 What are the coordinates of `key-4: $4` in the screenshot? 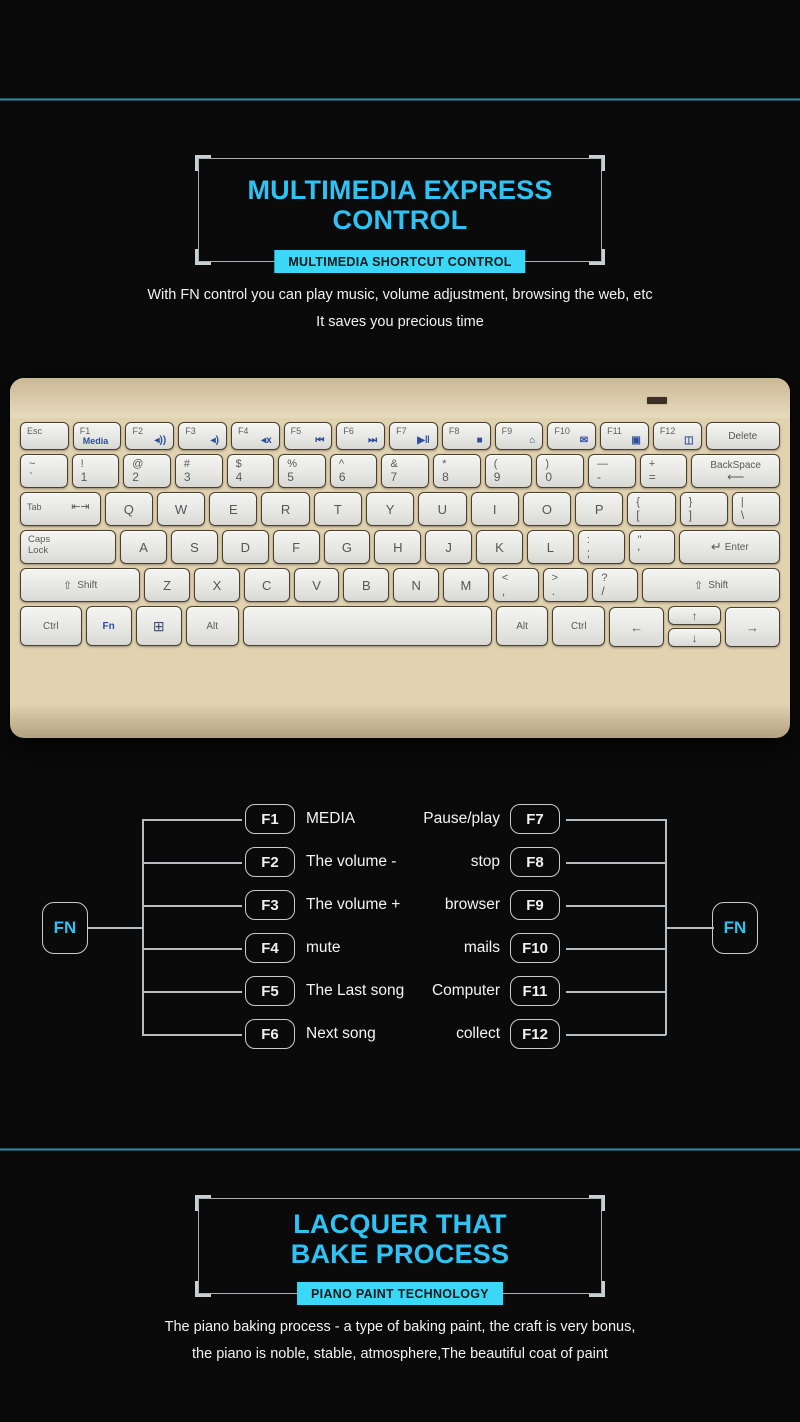 It's located at (250, 471).